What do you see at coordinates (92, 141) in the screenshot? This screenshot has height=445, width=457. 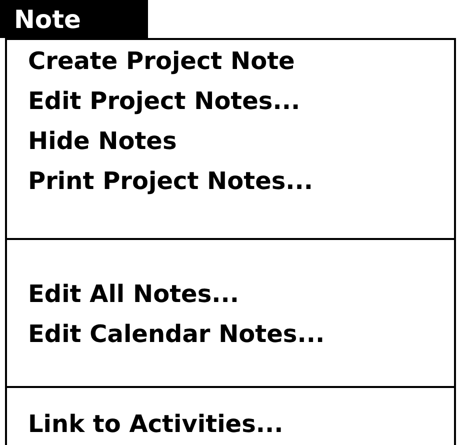 I see `menu-item: Hide Notes` at bounding box center [92, 141].